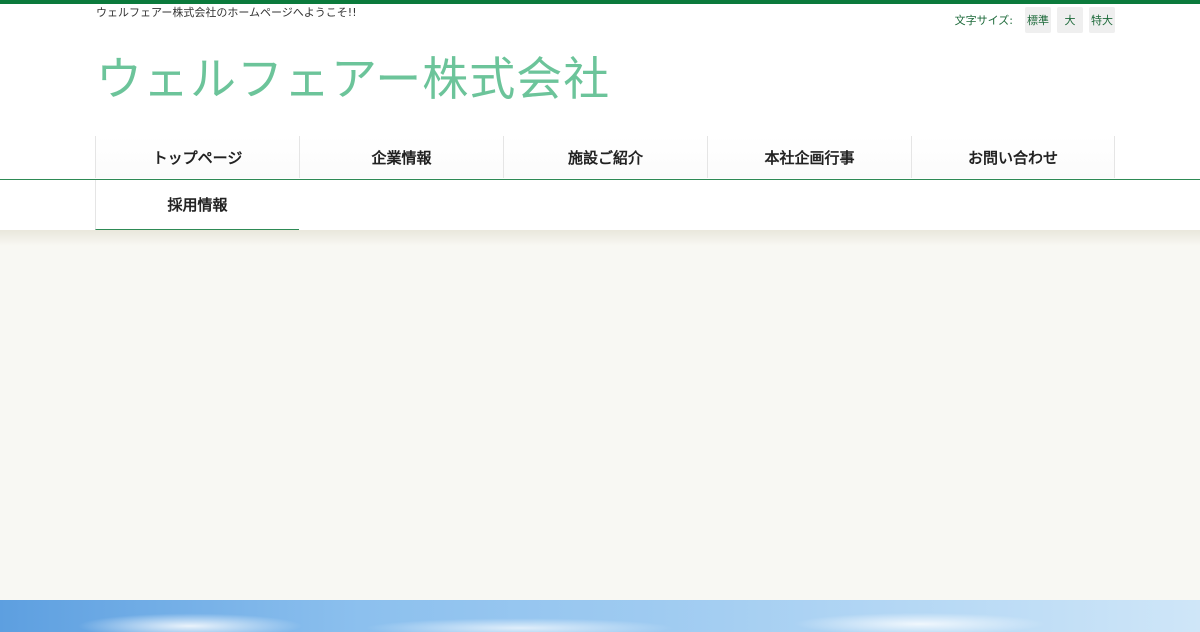 The width and height of the screenshot is (1200, 632). Describe the element at coordinates (600, 2) in the screenshot. I see `top-accent-bar` at that location.